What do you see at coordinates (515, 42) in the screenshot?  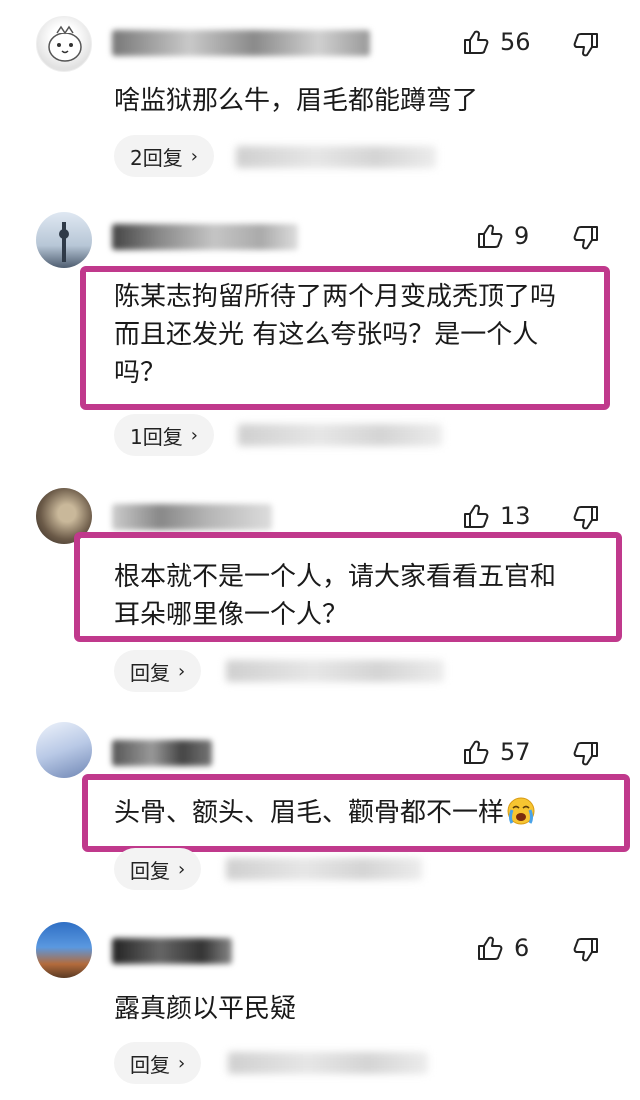 I see `like-count: 56` at bounding box center [515, 42].